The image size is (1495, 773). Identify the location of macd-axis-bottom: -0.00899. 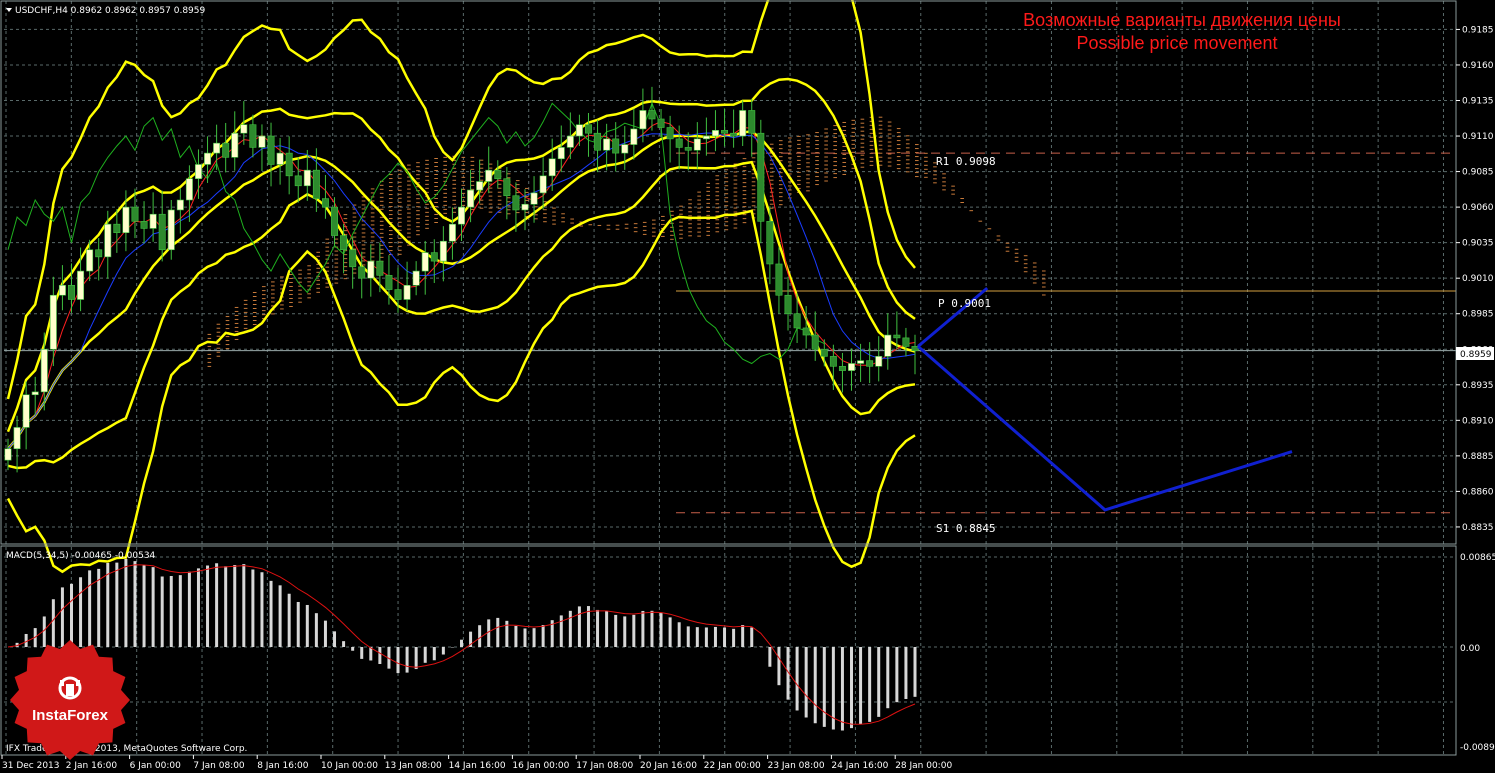
(1477, 748).